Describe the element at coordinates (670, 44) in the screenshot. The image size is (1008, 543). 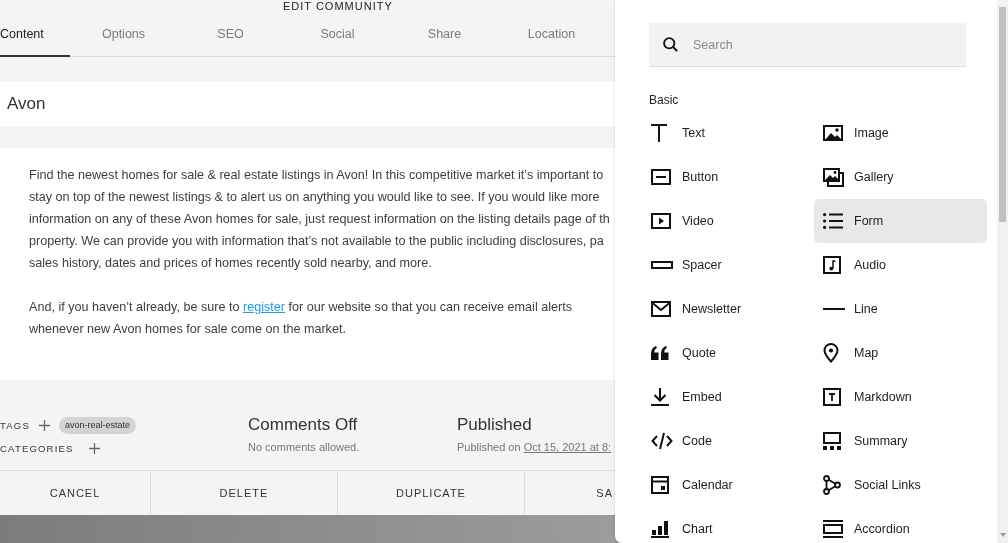
I see `search-icon` at that location.